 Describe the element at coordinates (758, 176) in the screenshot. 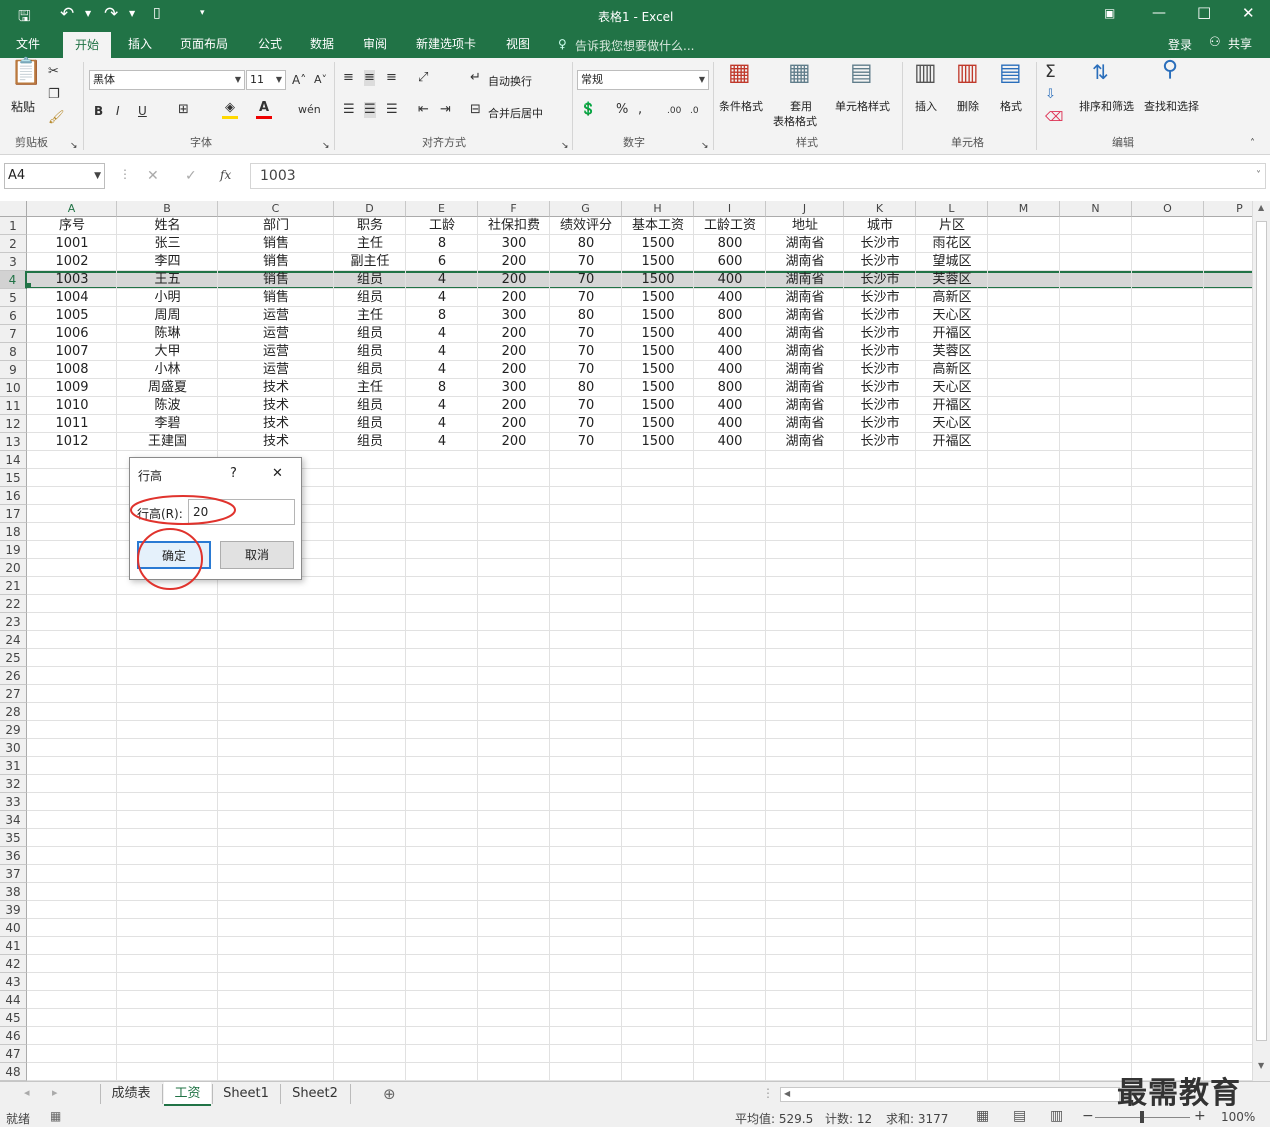

I see `formula-input: 1003 ˅` at that location.